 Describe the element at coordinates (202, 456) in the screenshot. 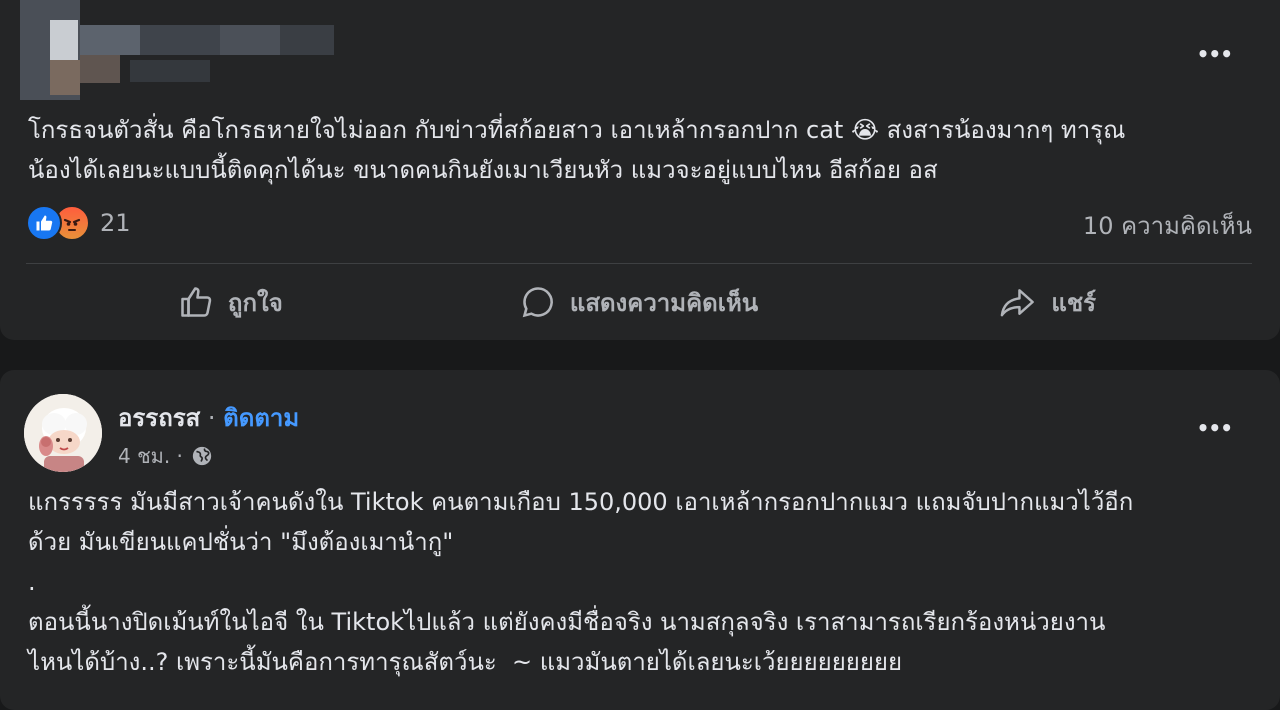

I see `globe-icon` at that location.